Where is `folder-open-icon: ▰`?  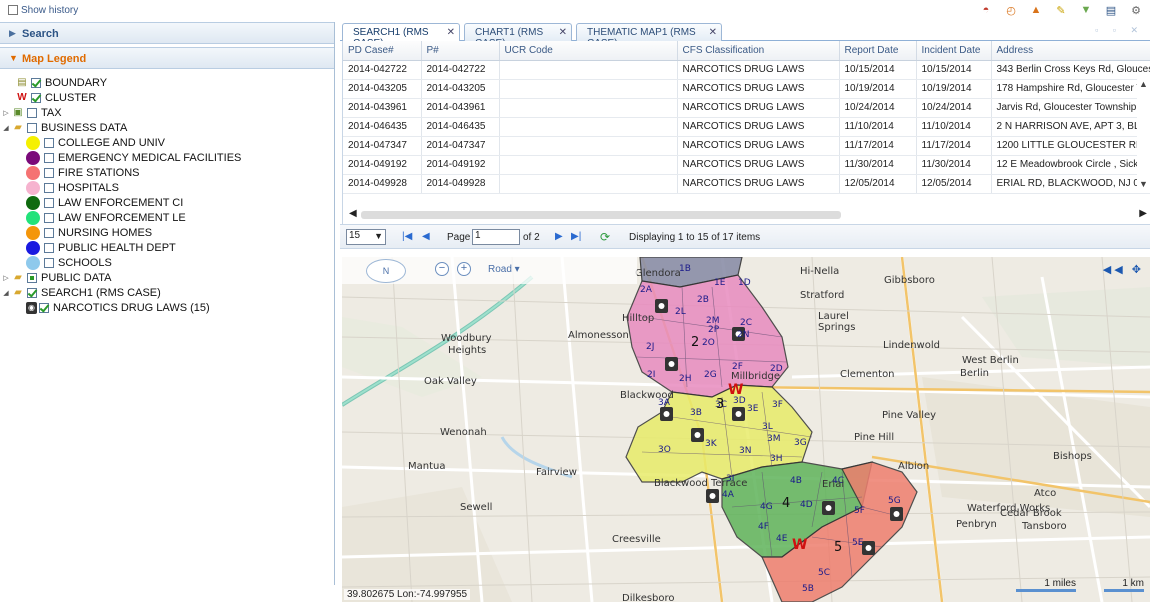
folder-open-icon: ▰ is located at coordinates (18, 292).